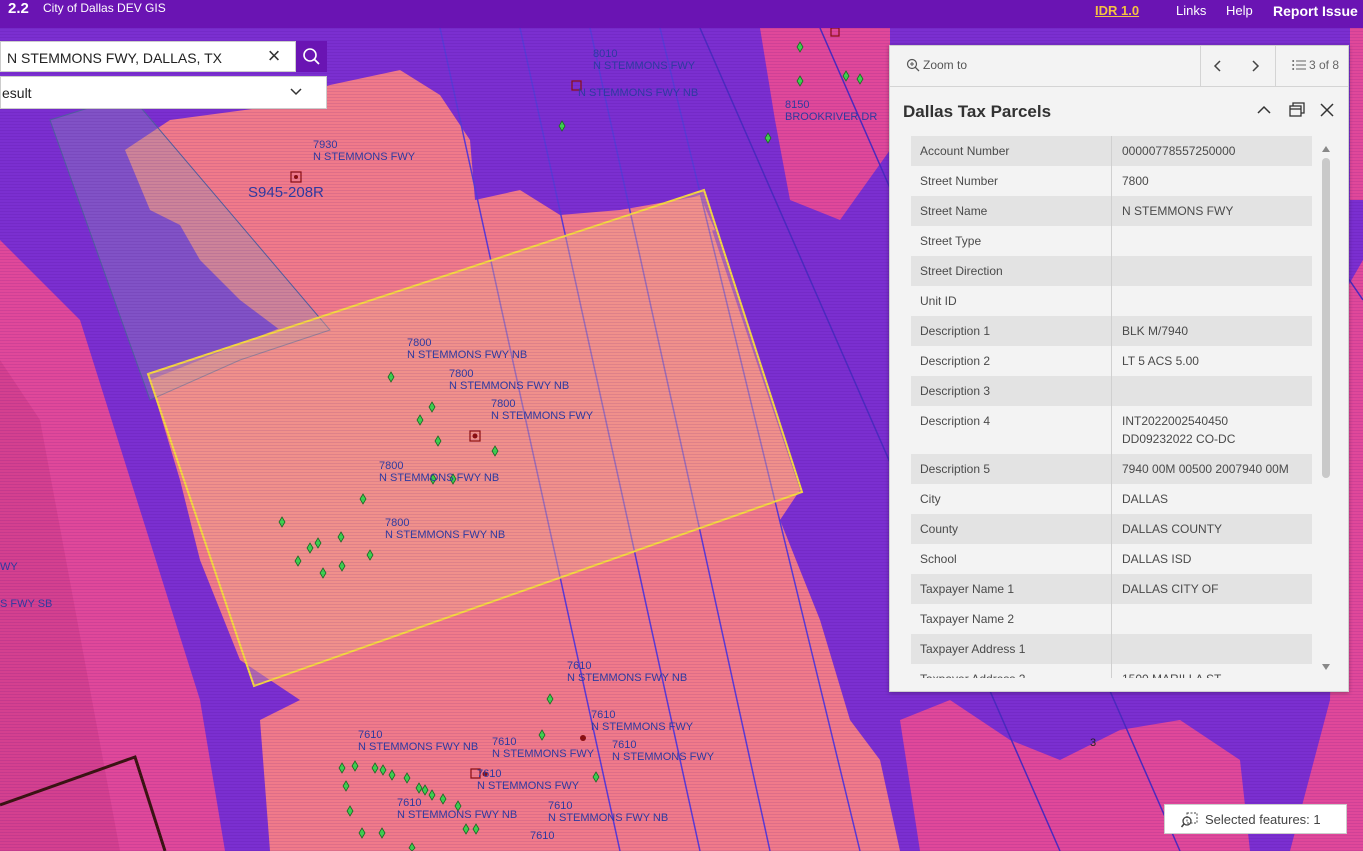 This screenshot has width=1363, height=851. What do you see at coordinates (1111, 499) in the screenshot?
I see `table-row: City DALLAS` at bounding box center [1111, 499].